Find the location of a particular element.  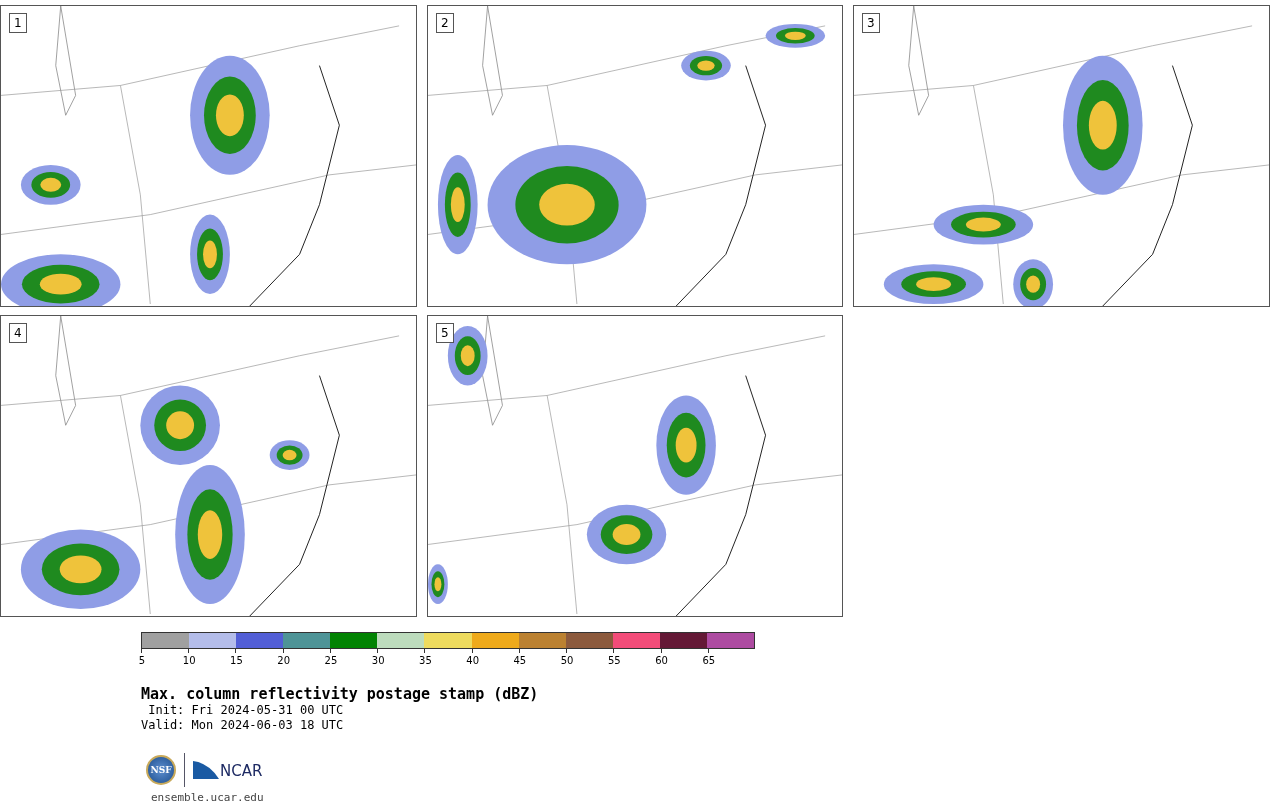

tick-label: 40 is located at coordinates (472, 660).